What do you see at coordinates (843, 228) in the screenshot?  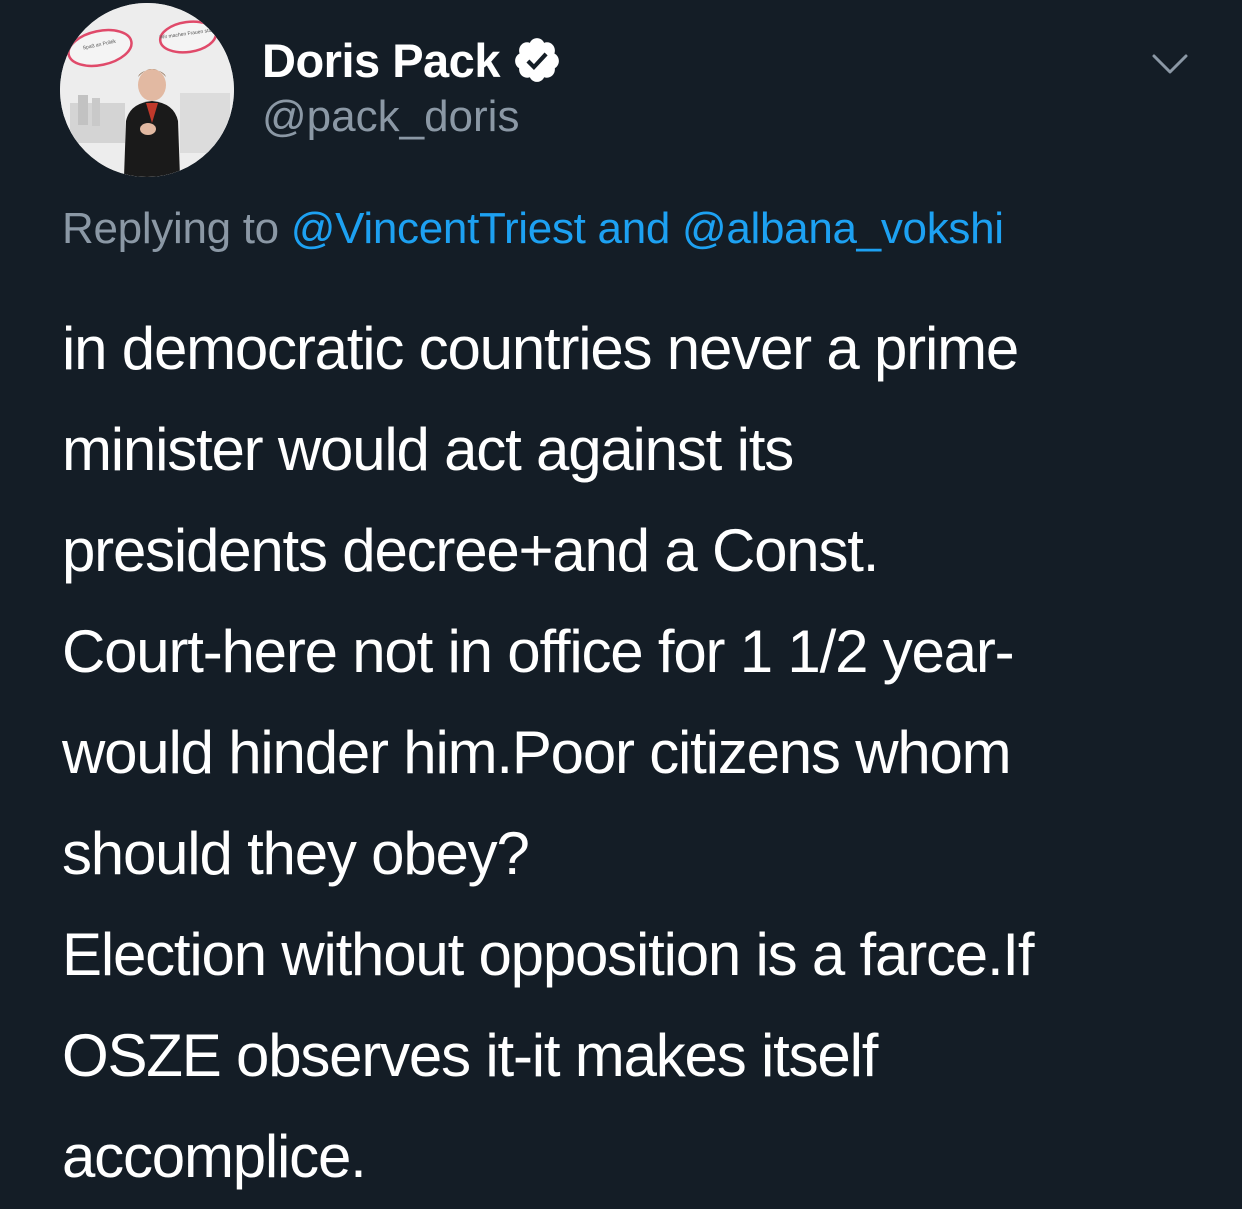 I see `mention-link-albana-vokshi: @albana_vokshi` at bounding box center [843, 228].